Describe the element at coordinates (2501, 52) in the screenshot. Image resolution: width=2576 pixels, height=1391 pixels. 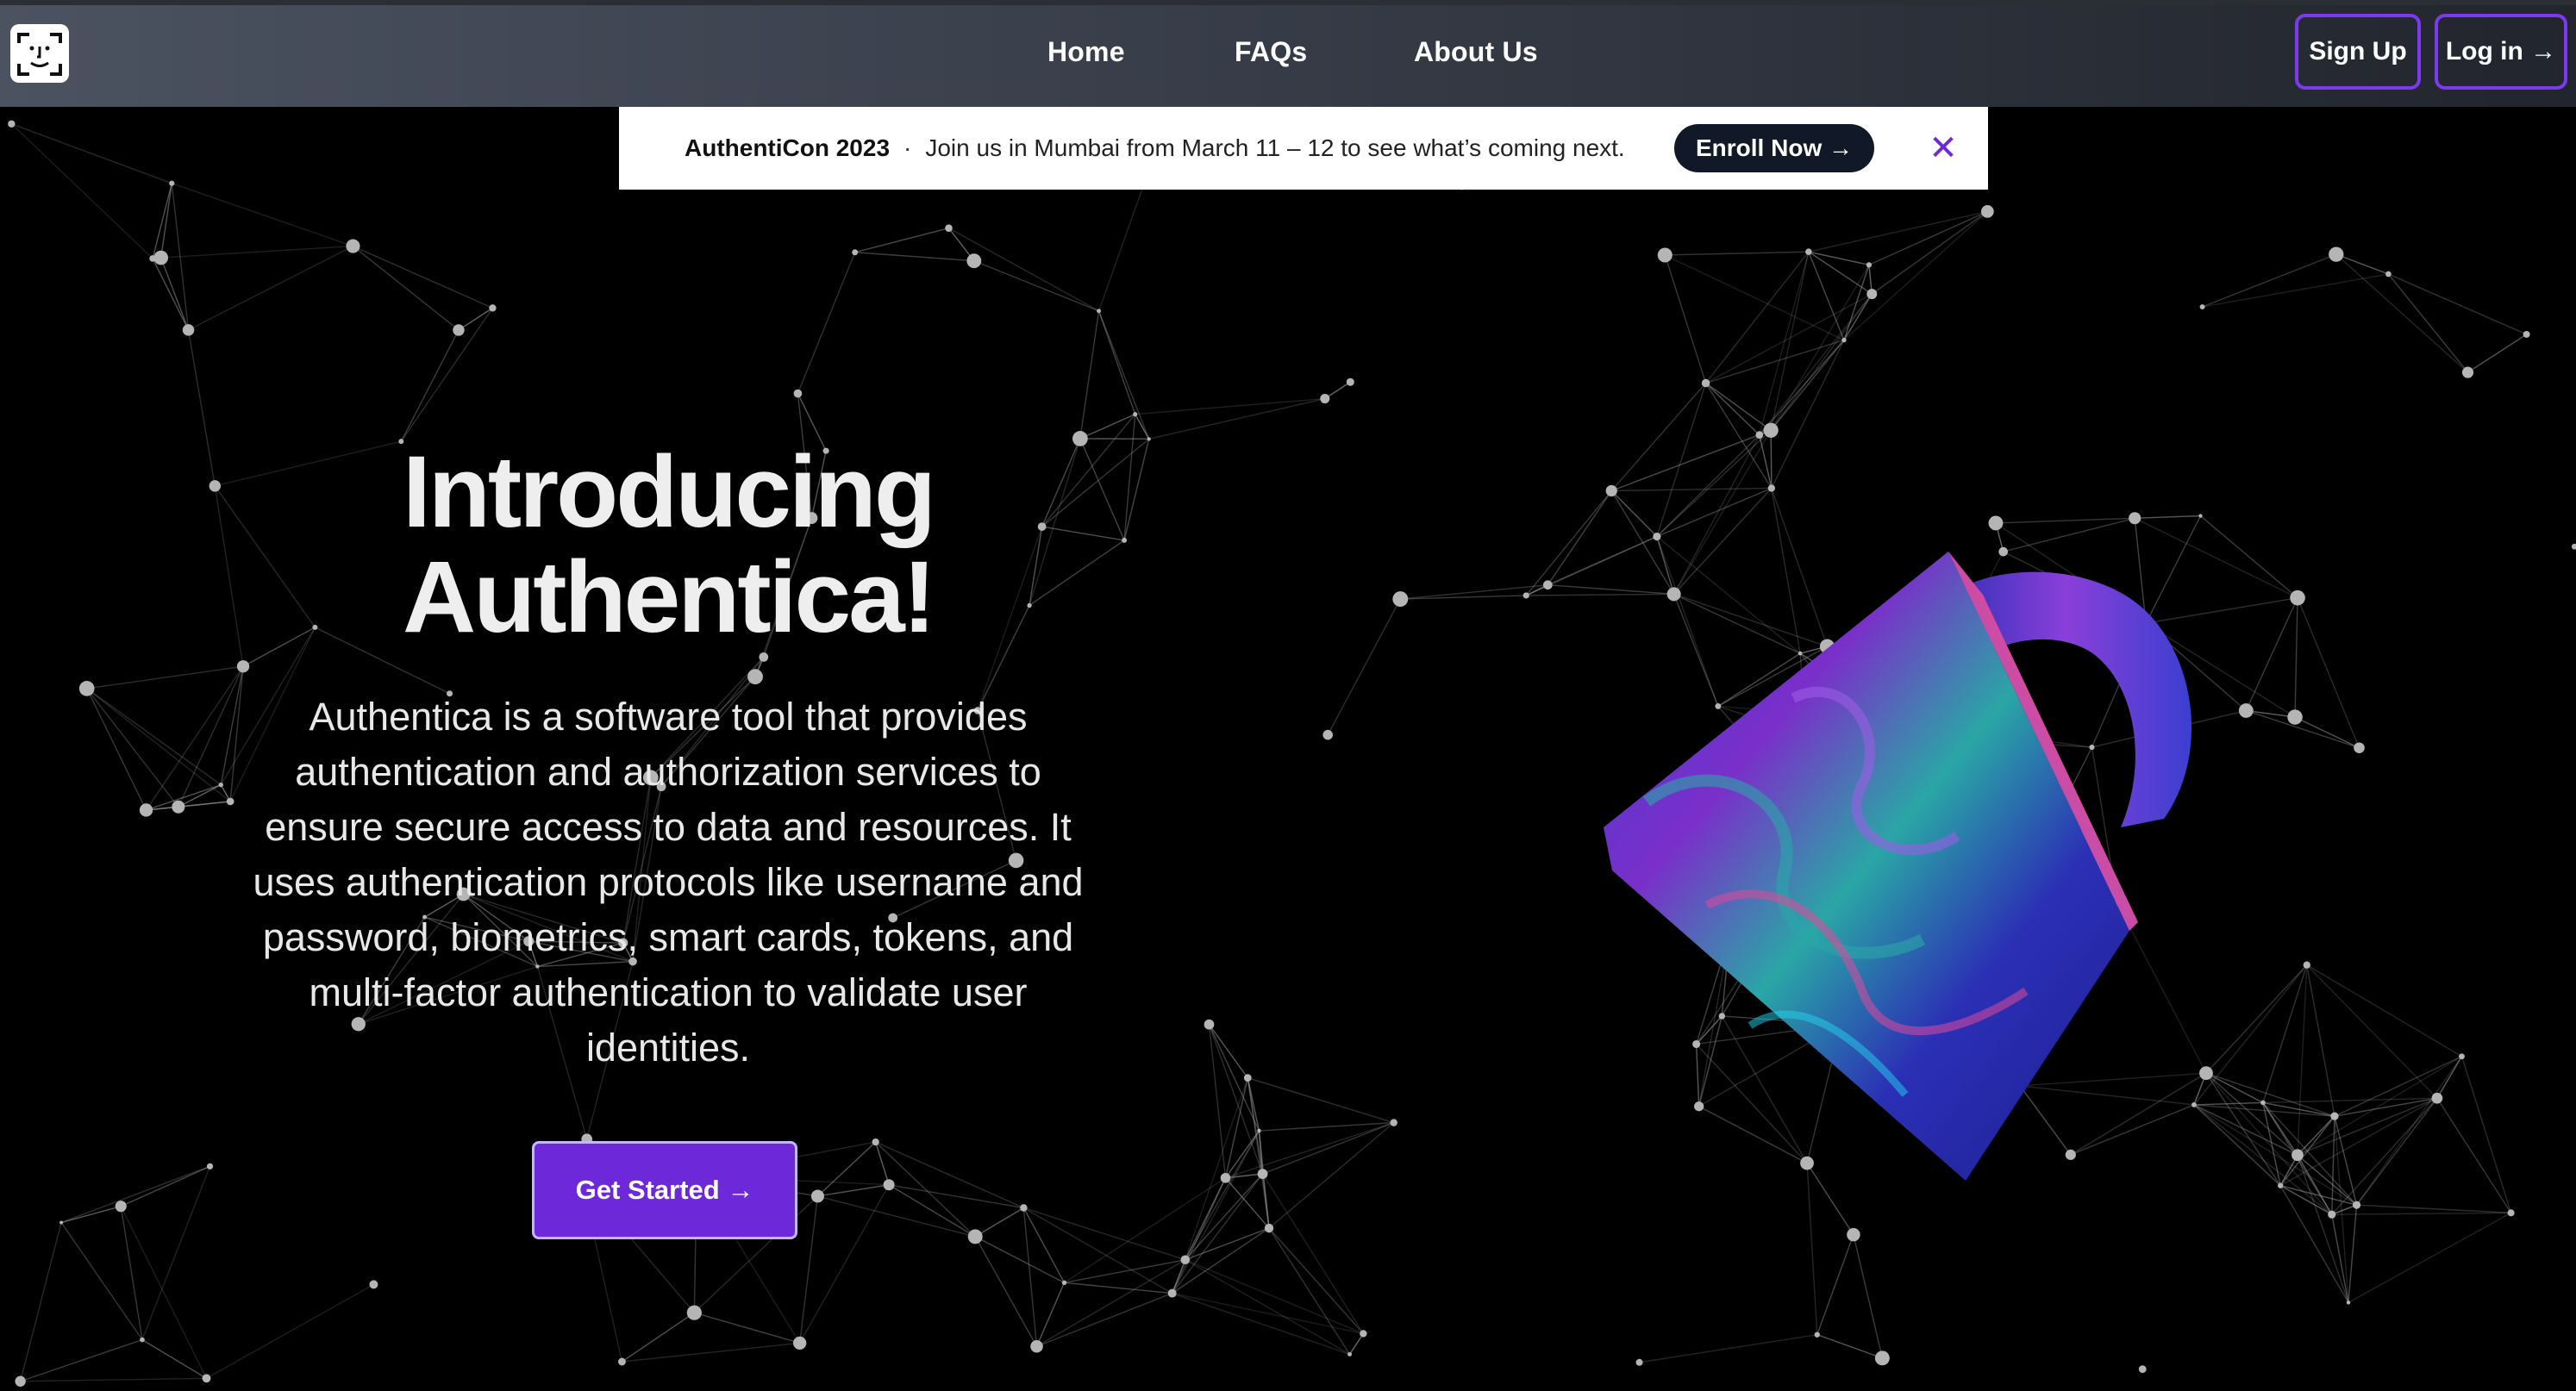
I see `login-button: Log in →` at that location.